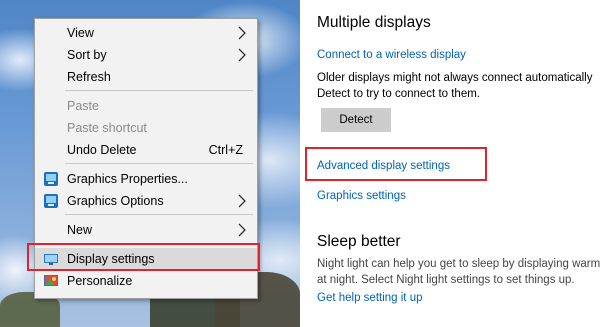 The image size is (600, 327). What do you see at coordinates (146, 77) in the screenshot?
I see `menu-item-refresh: Refresh` at bounding box center [146, 77].